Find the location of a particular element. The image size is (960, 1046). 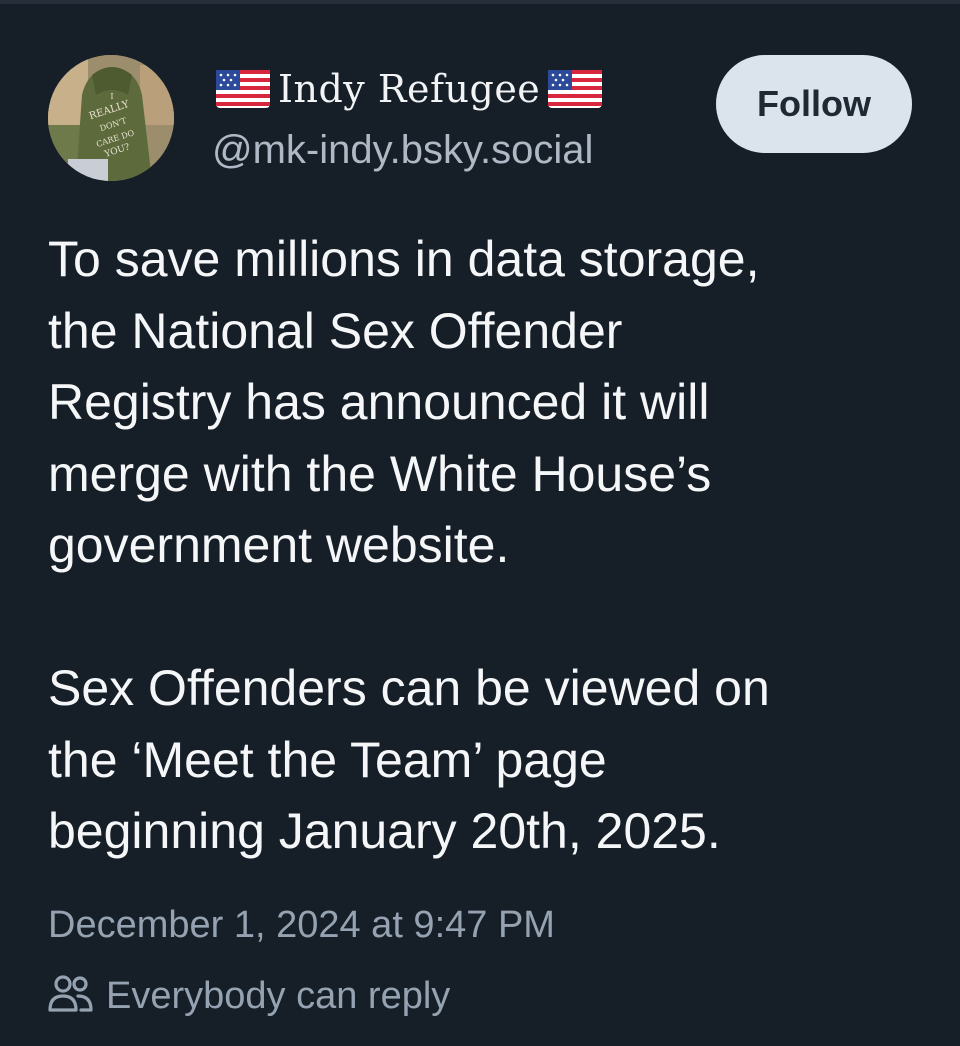

post-timestamp: December 1, 2024 at 9:47 PM is located at coordinates (301, 925).